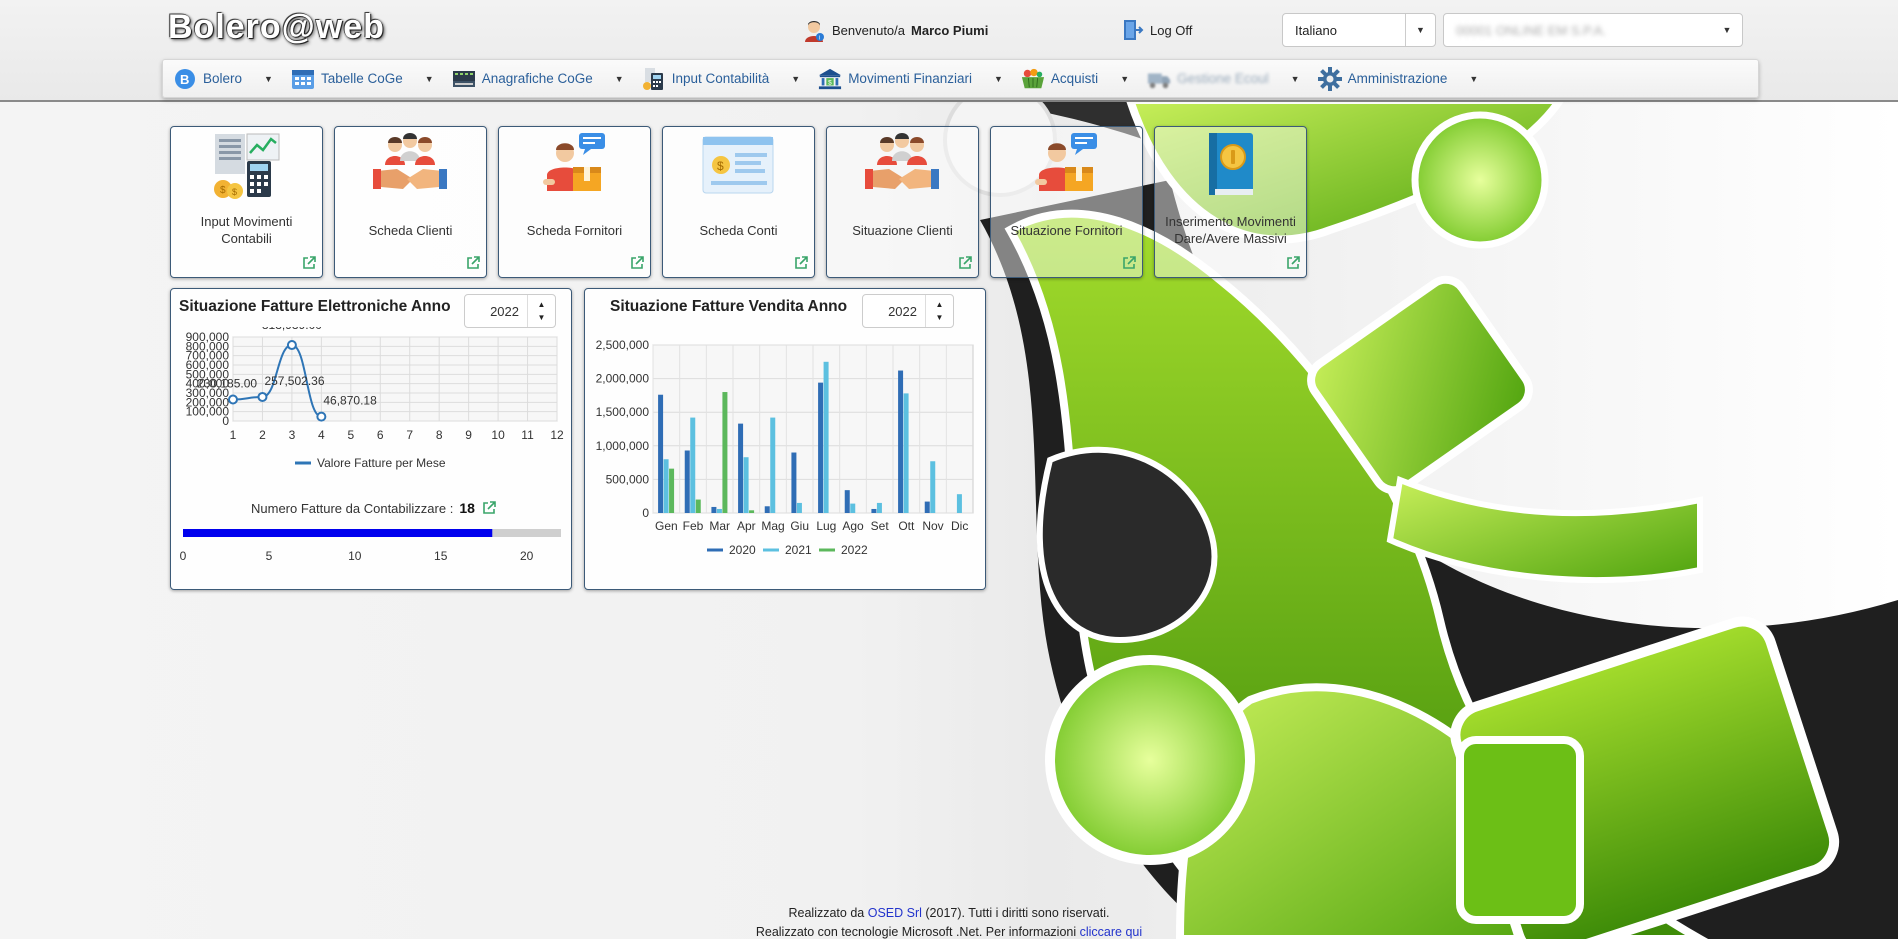 The image size is (1898, 939). What do you see at coordinates (527, 435) in the screenshot?
I see `x-tick-label: 11` at bounding box center [527, 435].